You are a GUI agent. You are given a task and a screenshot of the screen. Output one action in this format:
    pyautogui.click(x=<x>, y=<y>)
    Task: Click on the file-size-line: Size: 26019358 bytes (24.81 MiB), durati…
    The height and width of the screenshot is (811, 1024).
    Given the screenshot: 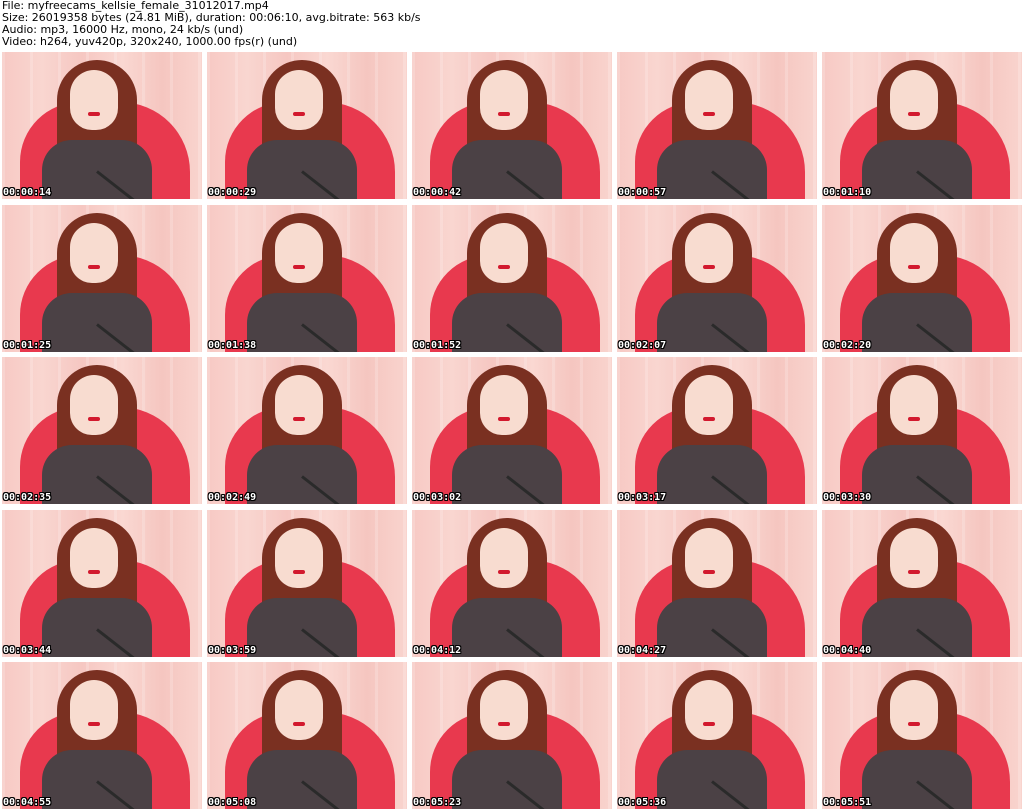 What is the action you would take?
    pyautogui.click(x=211, y=18)
    